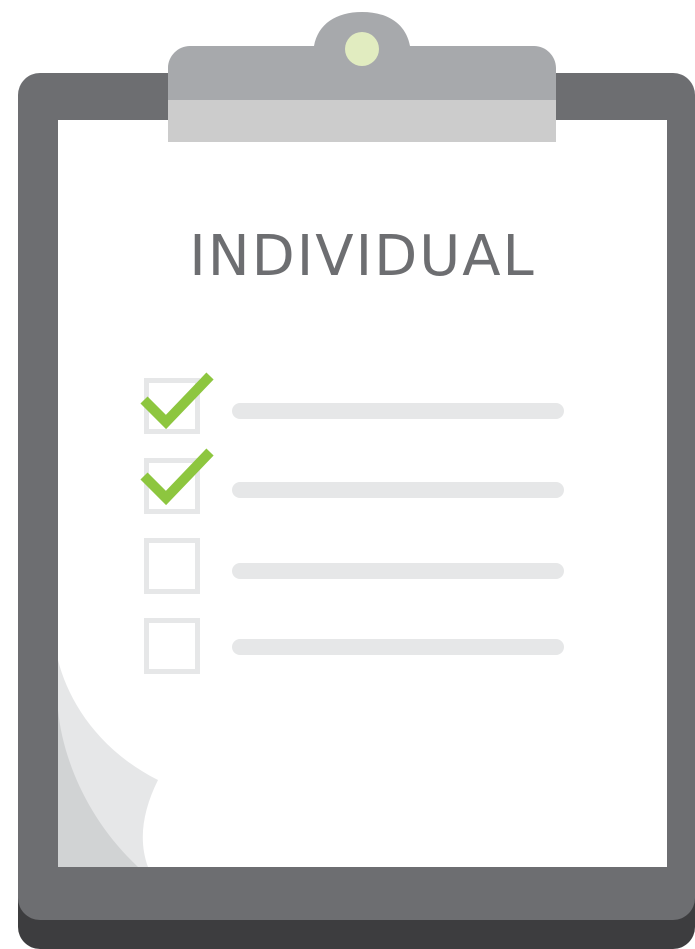  I want to click on page-curl-icon, so click(108, 763).